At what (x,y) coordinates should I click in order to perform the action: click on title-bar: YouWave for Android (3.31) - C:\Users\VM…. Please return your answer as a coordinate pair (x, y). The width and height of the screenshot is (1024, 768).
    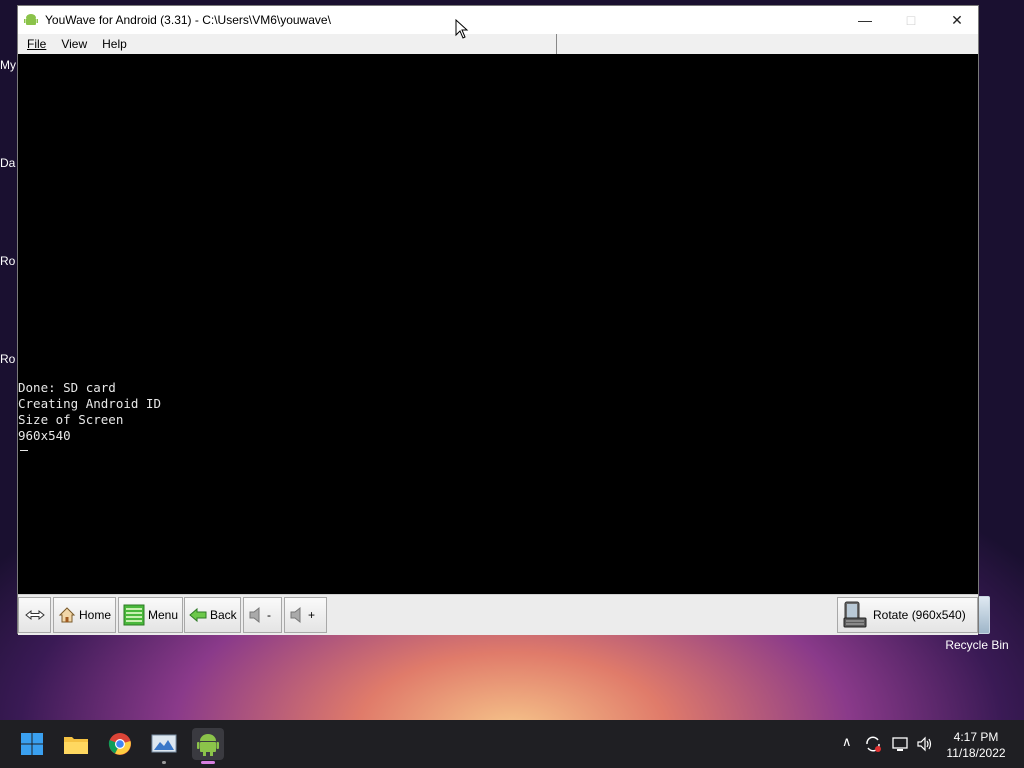
    Looking at the image, I should click on (498, 20).